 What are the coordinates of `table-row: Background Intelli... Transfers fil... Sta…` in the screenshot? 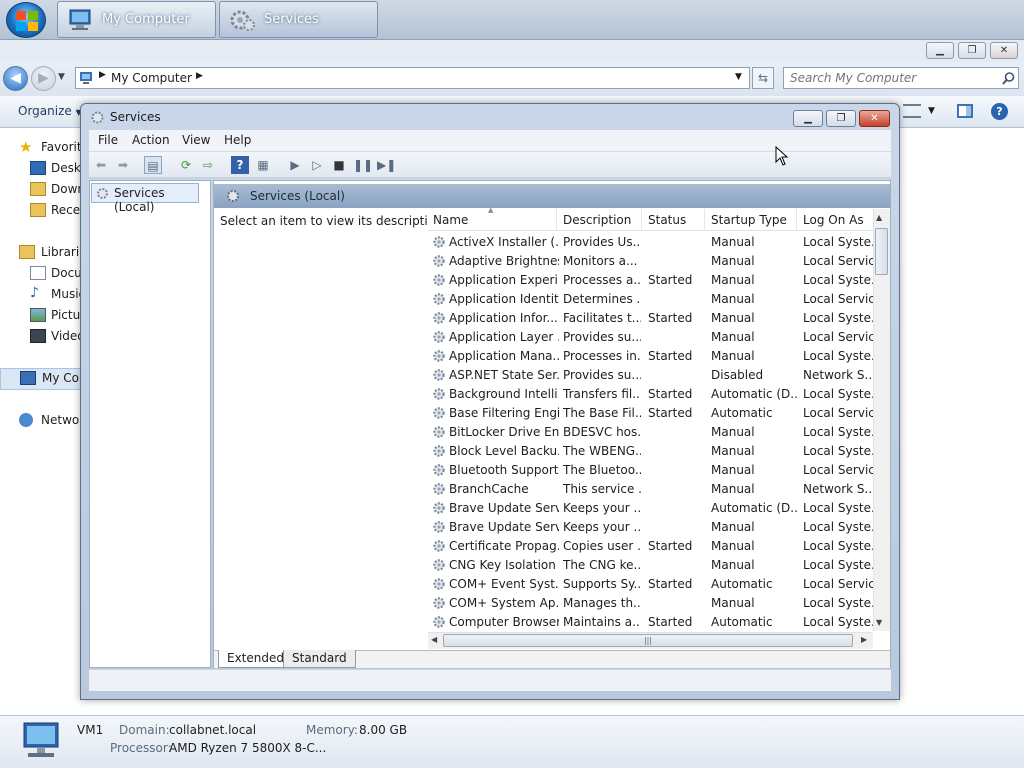 It's located at (650, 394).